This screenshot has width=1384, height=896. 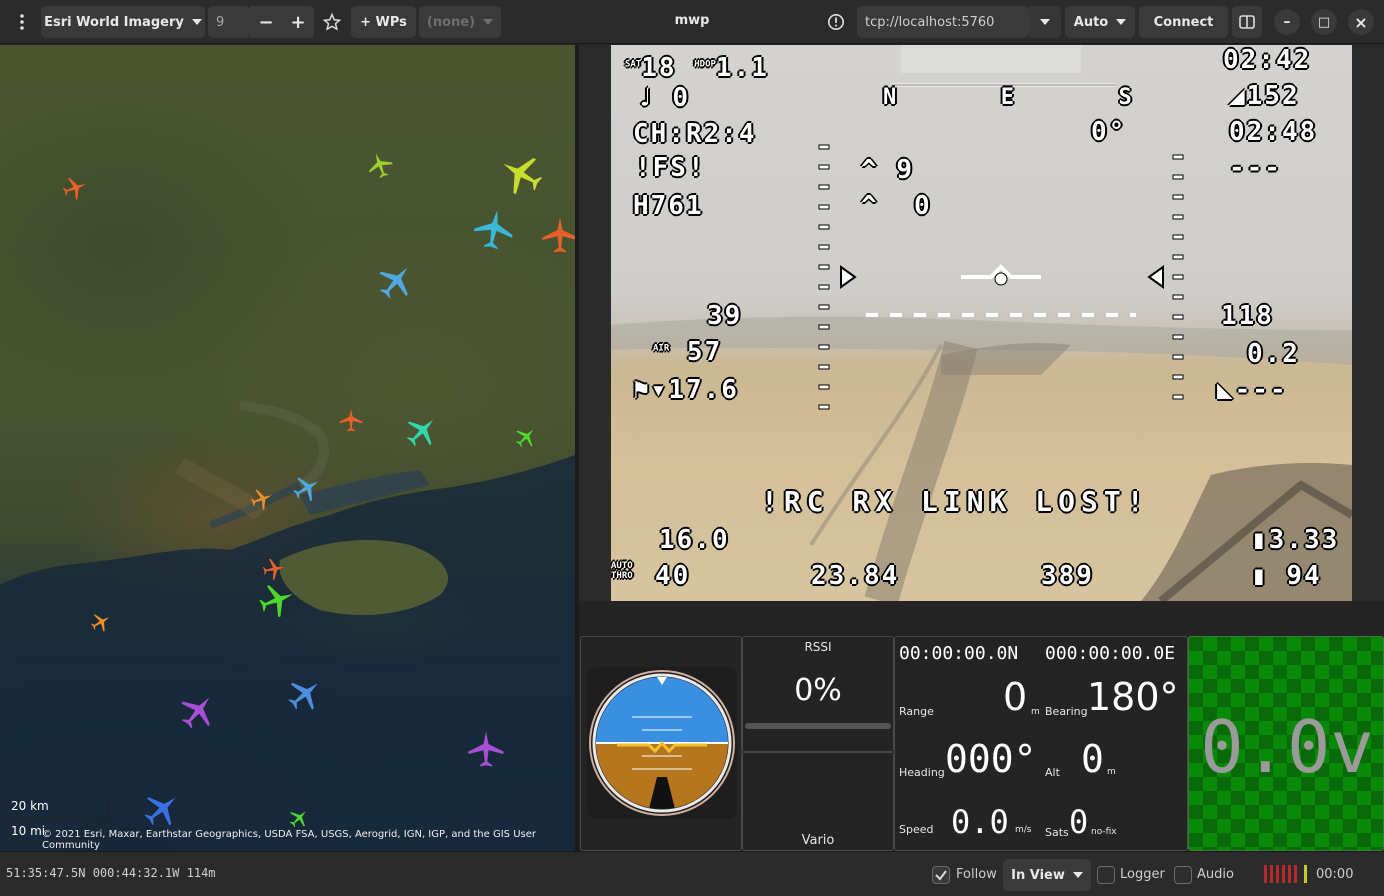 I want to click on device-dropdown-button, so click(x=1045, y=22).